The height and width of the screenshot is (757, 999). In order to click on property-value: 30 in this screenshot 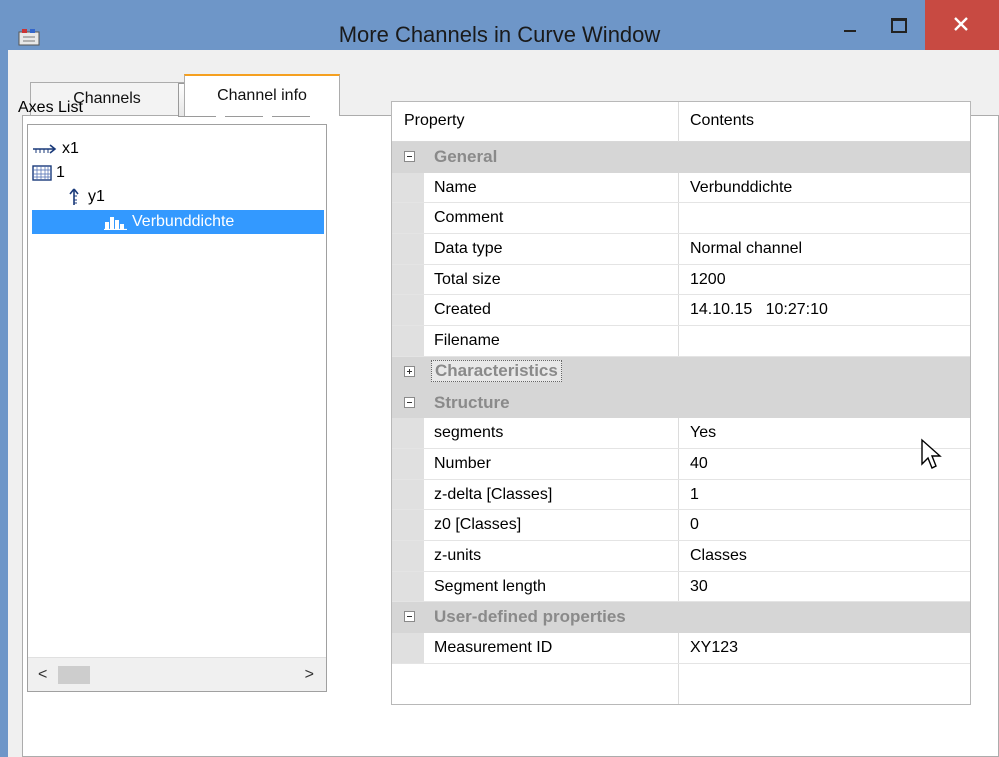, I will do `click(699, 587)`.